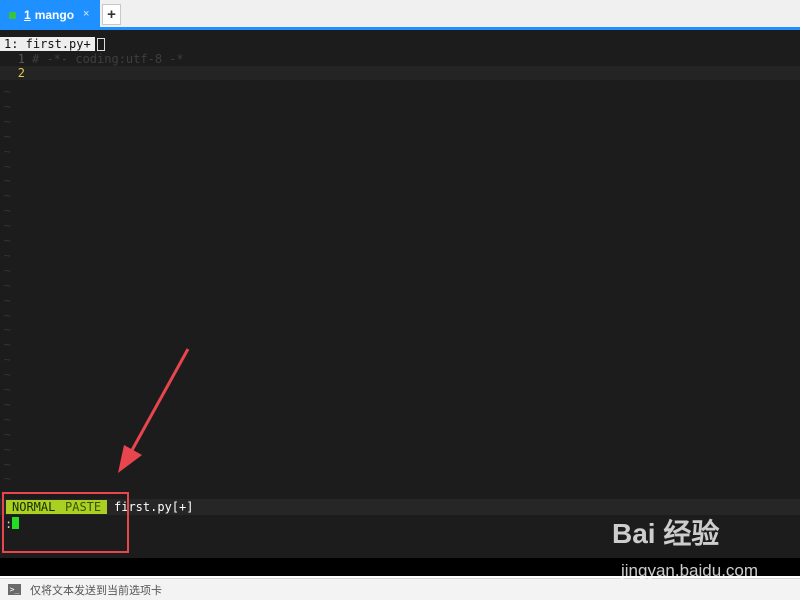 This screenshot has height=600, width=800. Describe the element at coordinates (400, 589) in the screenshot. I see `send-mode-bar: >_ 仅将文本发送到当前选项卡` at that location.